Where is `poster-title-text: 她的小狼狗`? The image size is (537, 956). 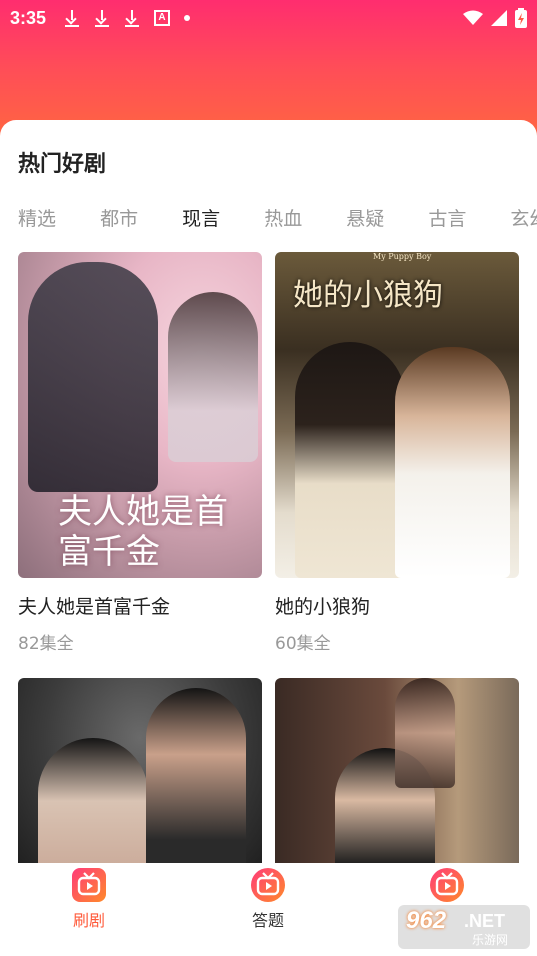
poster-title-text: 她的小狼狗 is located at coordinates (368, 295).